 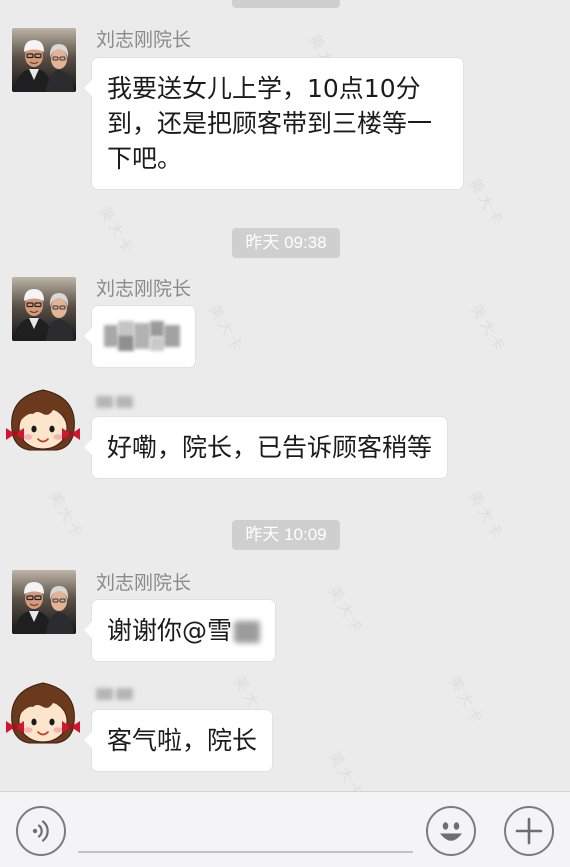 I want to click on mention-blurred, so click(x=247, y=632).